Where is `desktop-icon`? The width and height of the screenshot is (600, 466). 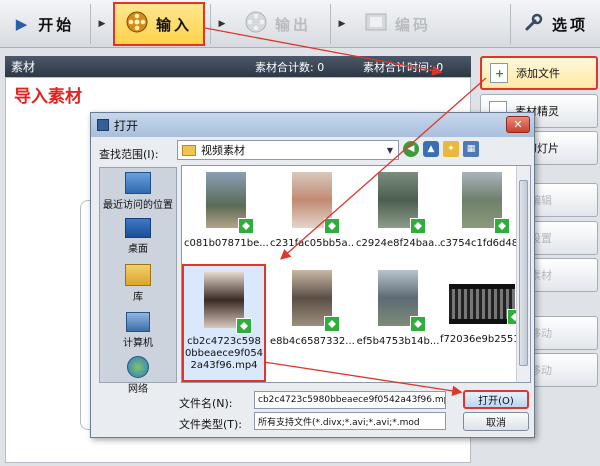
desktop-icon is located at coordinates (138, 228).